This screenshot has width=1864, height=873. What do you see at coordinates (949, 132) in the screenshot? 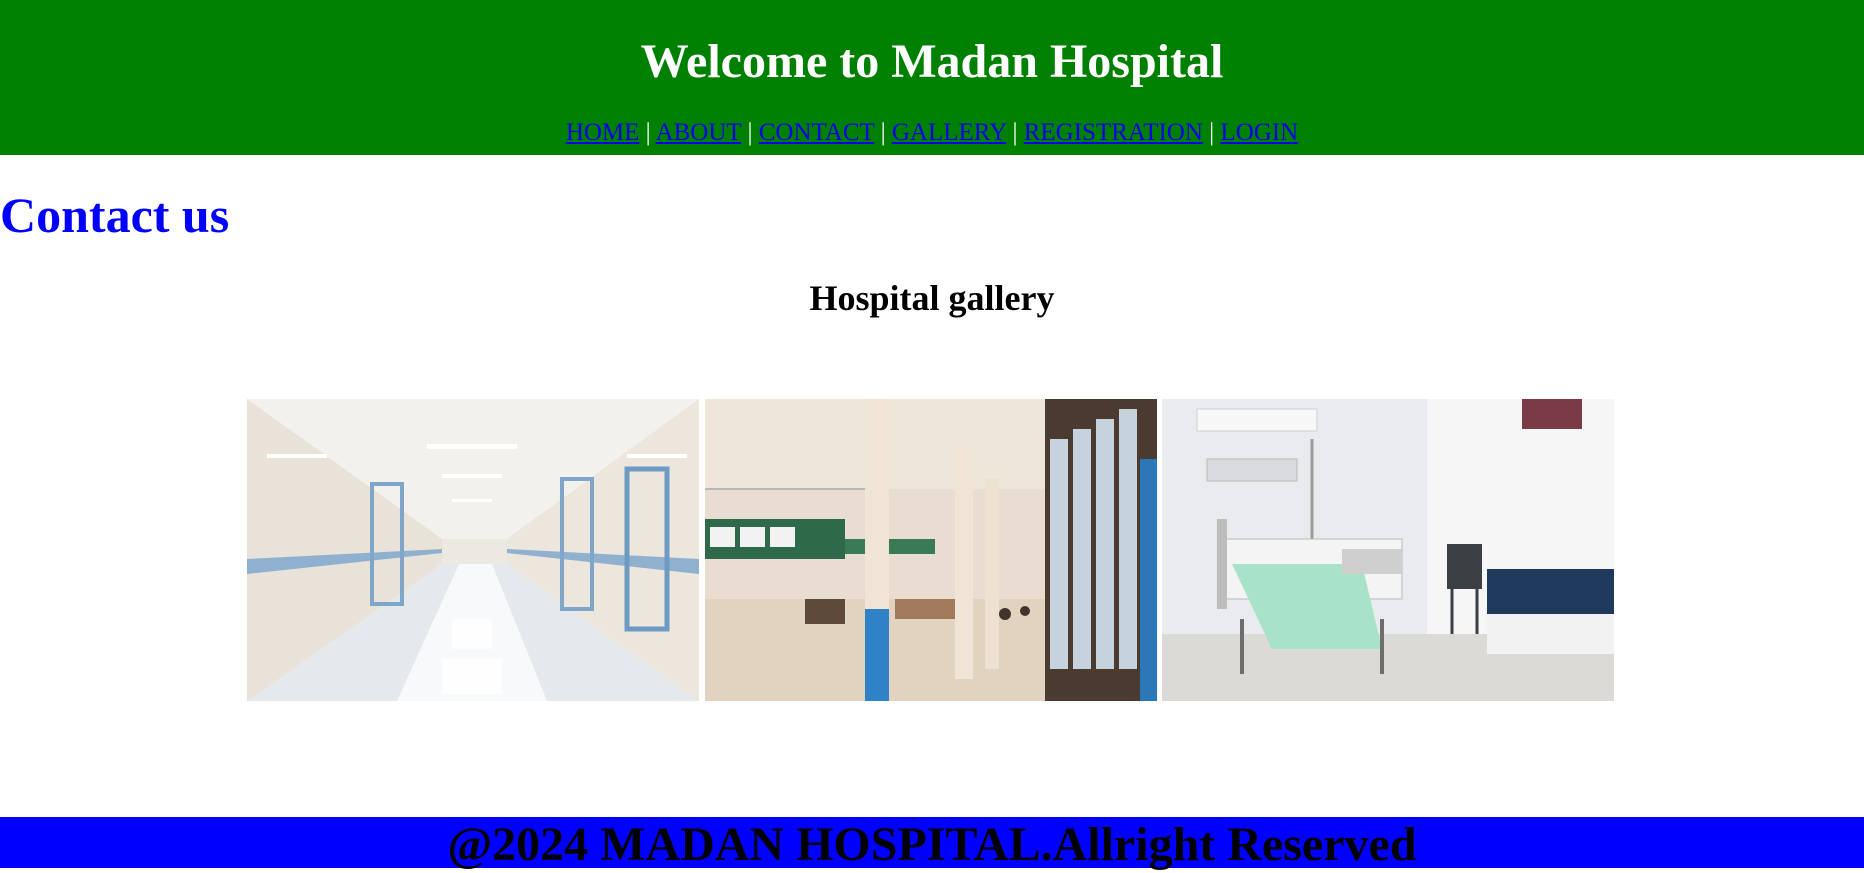
I see `nav-gallery-link: GALLERY` at bounding box center [949, 132].